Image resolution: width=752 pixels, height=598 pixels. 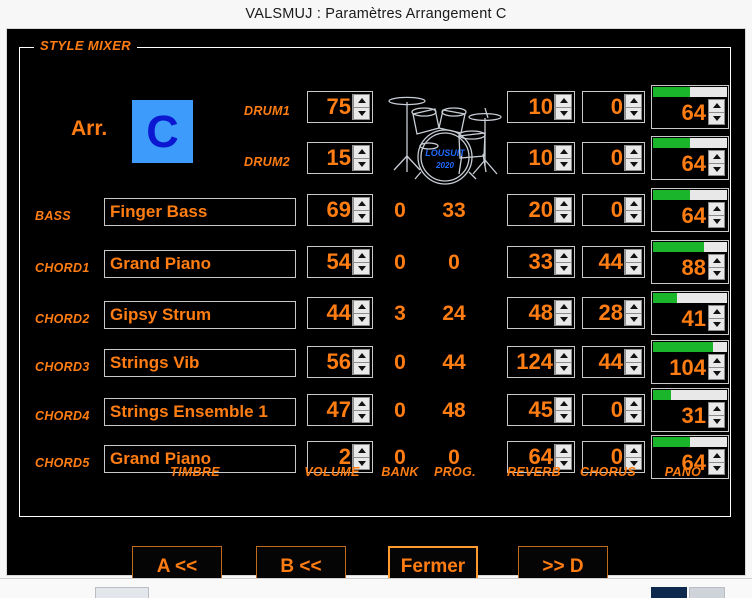 I want to click on chorus-stepper-chord4, so click(x=633, y=410).